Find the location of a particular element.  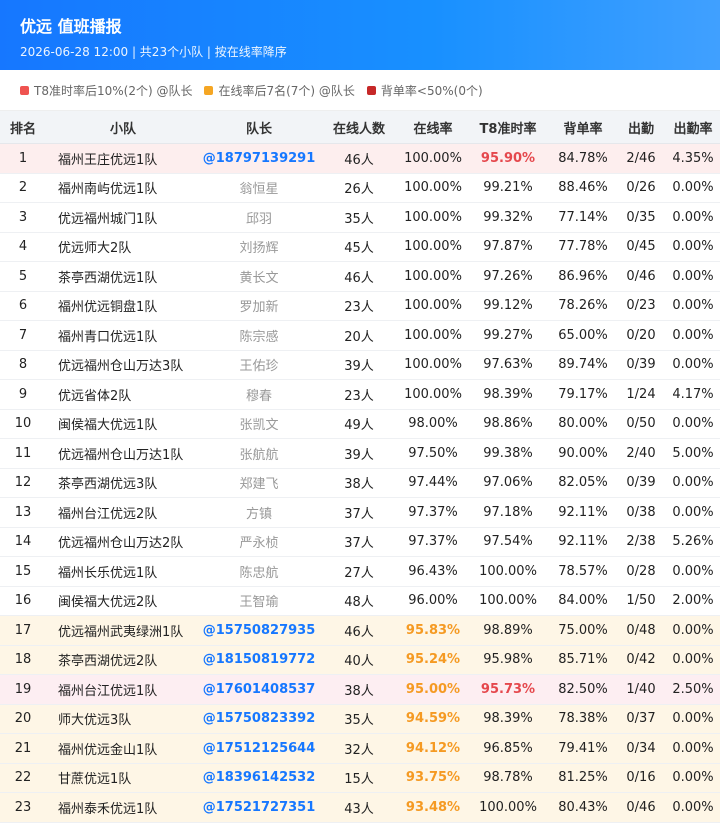

online-count-cell: 48人 is located at coordinates (359, 601).